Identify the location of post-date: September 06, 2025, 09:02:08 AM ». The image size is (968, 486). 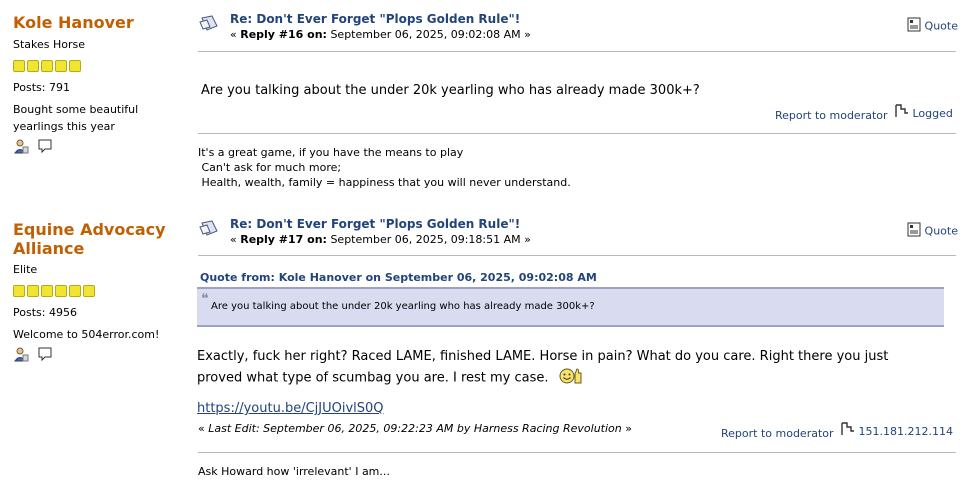
(428, 34).